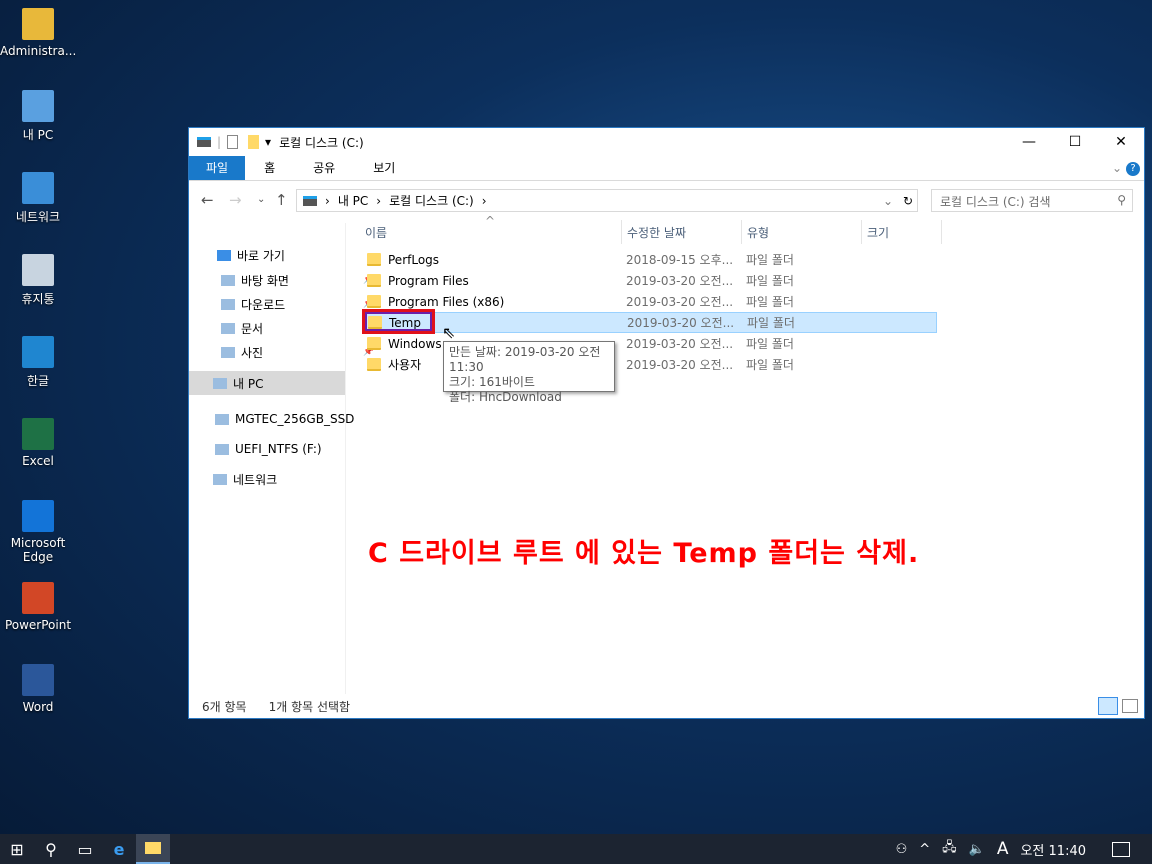 This screenshot has width=1152, height=864. I want to click on tooltip-folder: 폴더: HncDownload, so click(505, 397).